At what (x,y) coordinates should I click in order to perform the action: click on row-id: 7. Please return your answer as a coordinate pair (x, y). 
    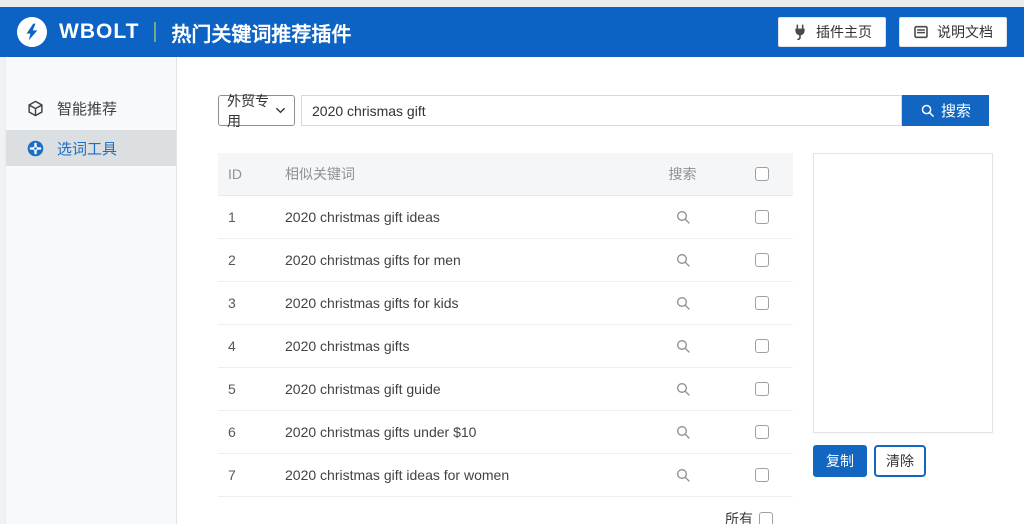
    Looking at the image, I should click on (232, 475).